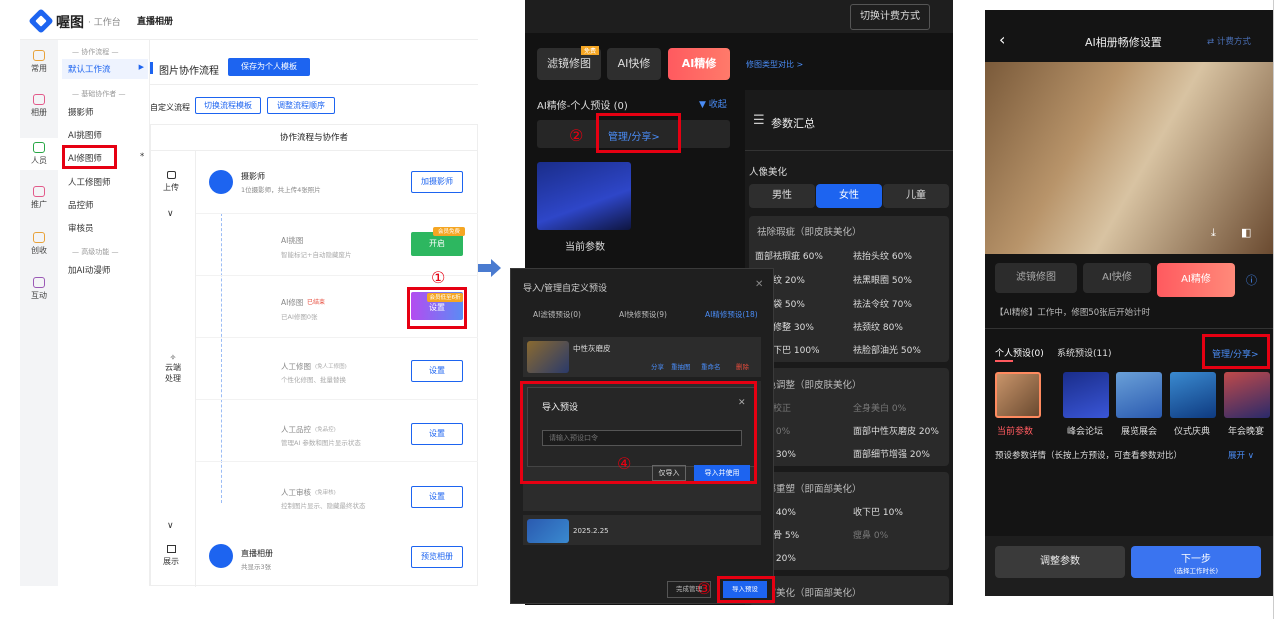  Describe the element at coordinates (85, 135) in the screenshot. I see `sub-item-ai-pick: AI挑图师` at that location.